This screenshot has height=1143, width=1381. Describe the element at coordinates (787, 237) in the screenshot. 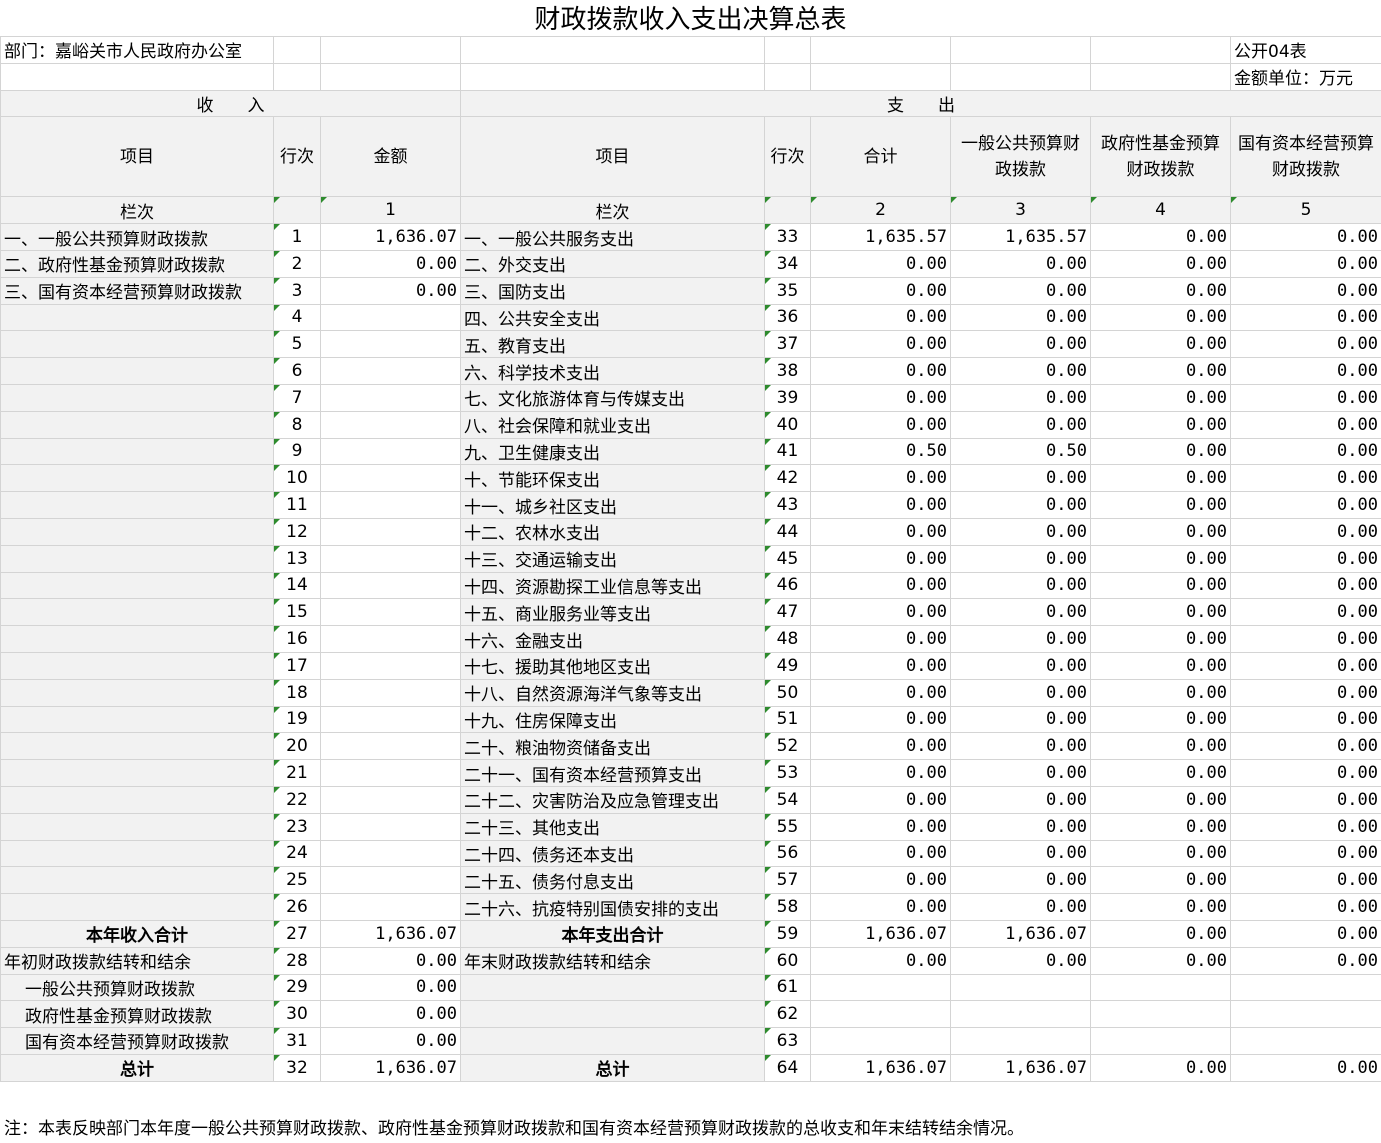

I see `expense-row-number: 33` at that location.